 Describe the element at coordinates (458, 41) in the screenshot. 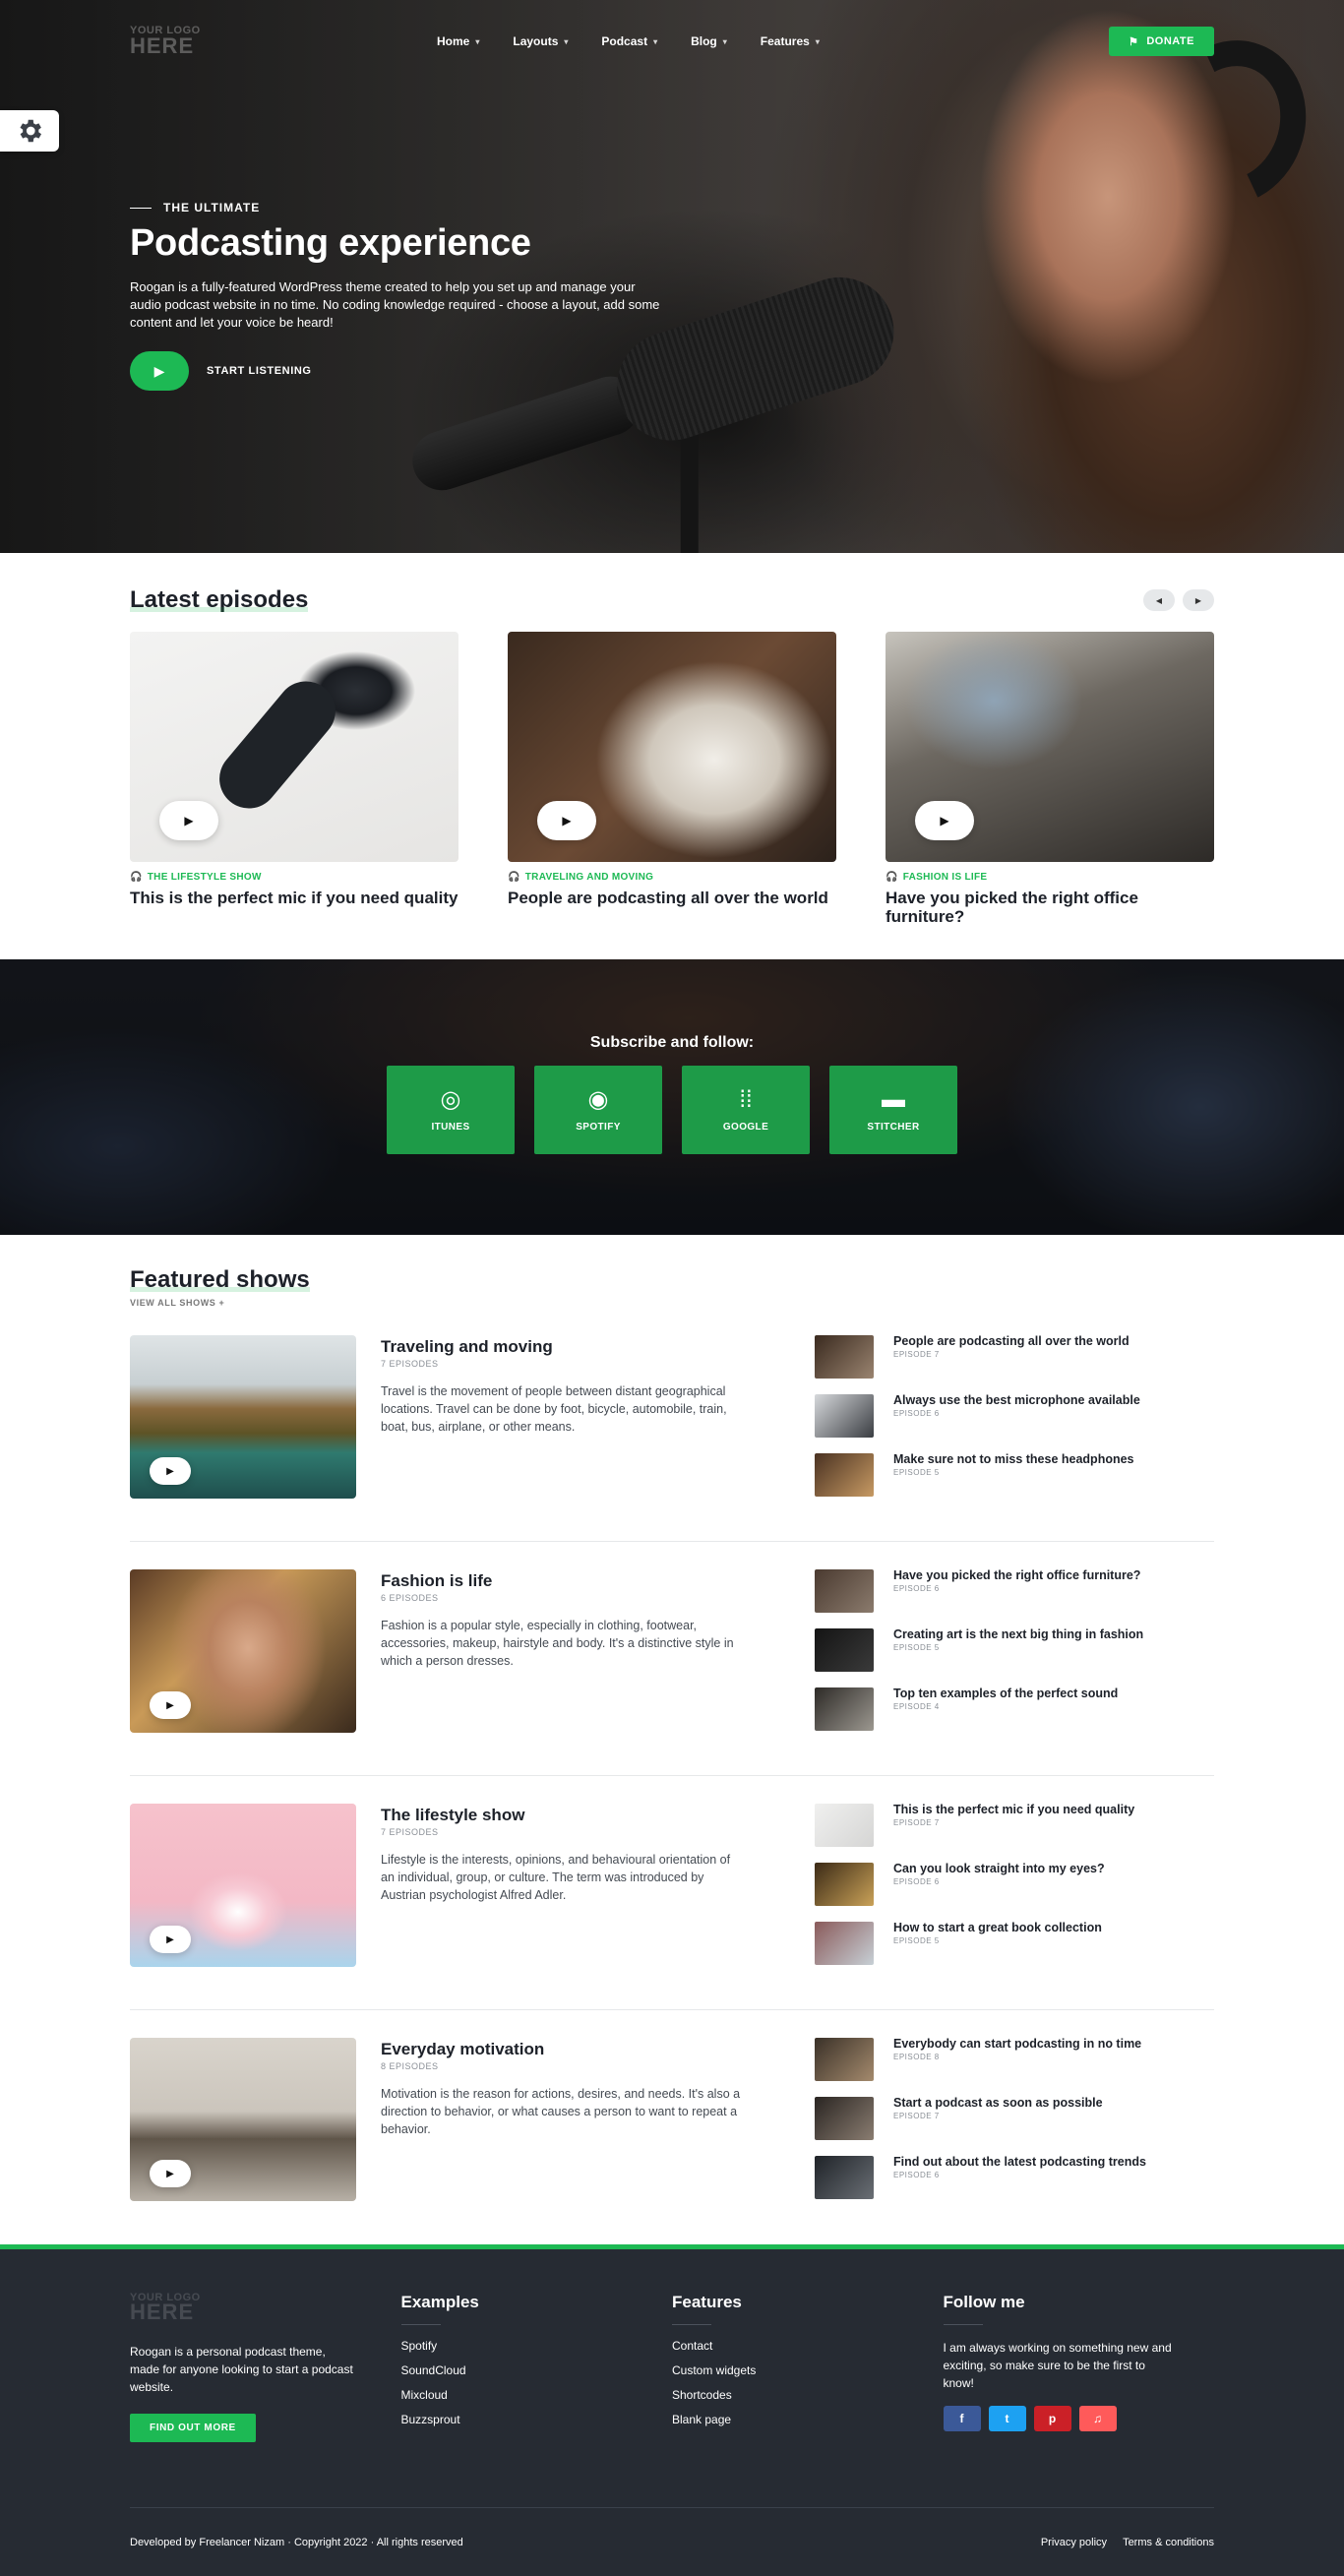

I see `nav-item-home: Home ▾` at that location.